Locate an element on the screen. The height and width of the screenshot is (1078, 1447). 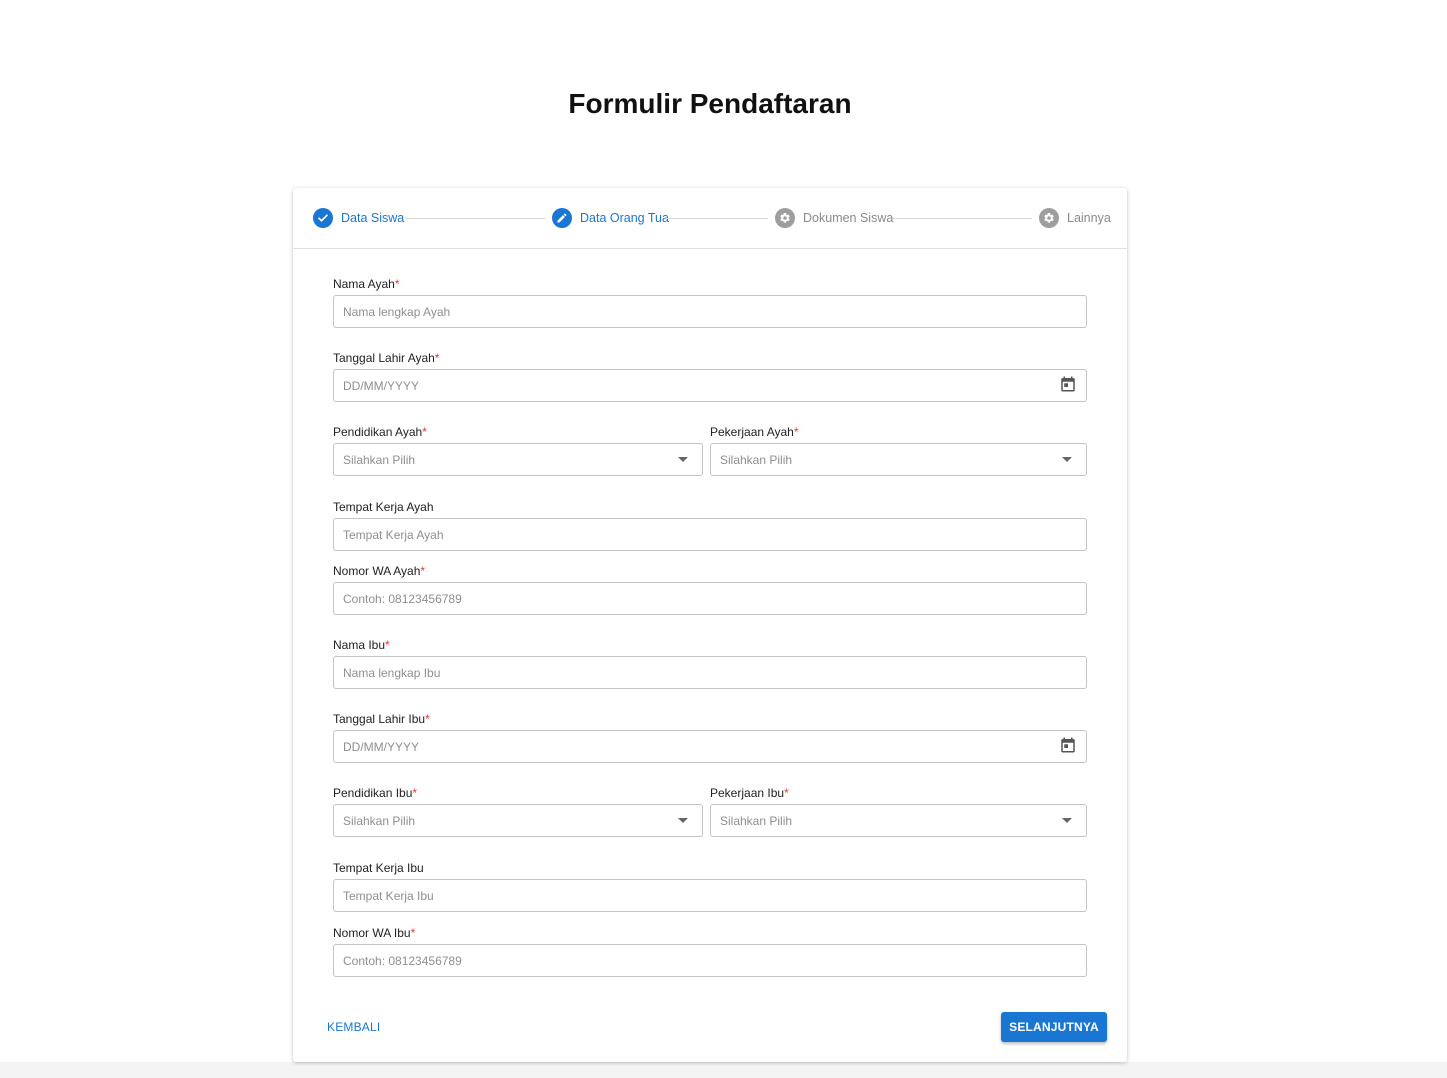
tempat-kerja-ibu-field: Tempat Kerja Ibu Tempat Kerja Ibu is located at coordinates (710, 886).